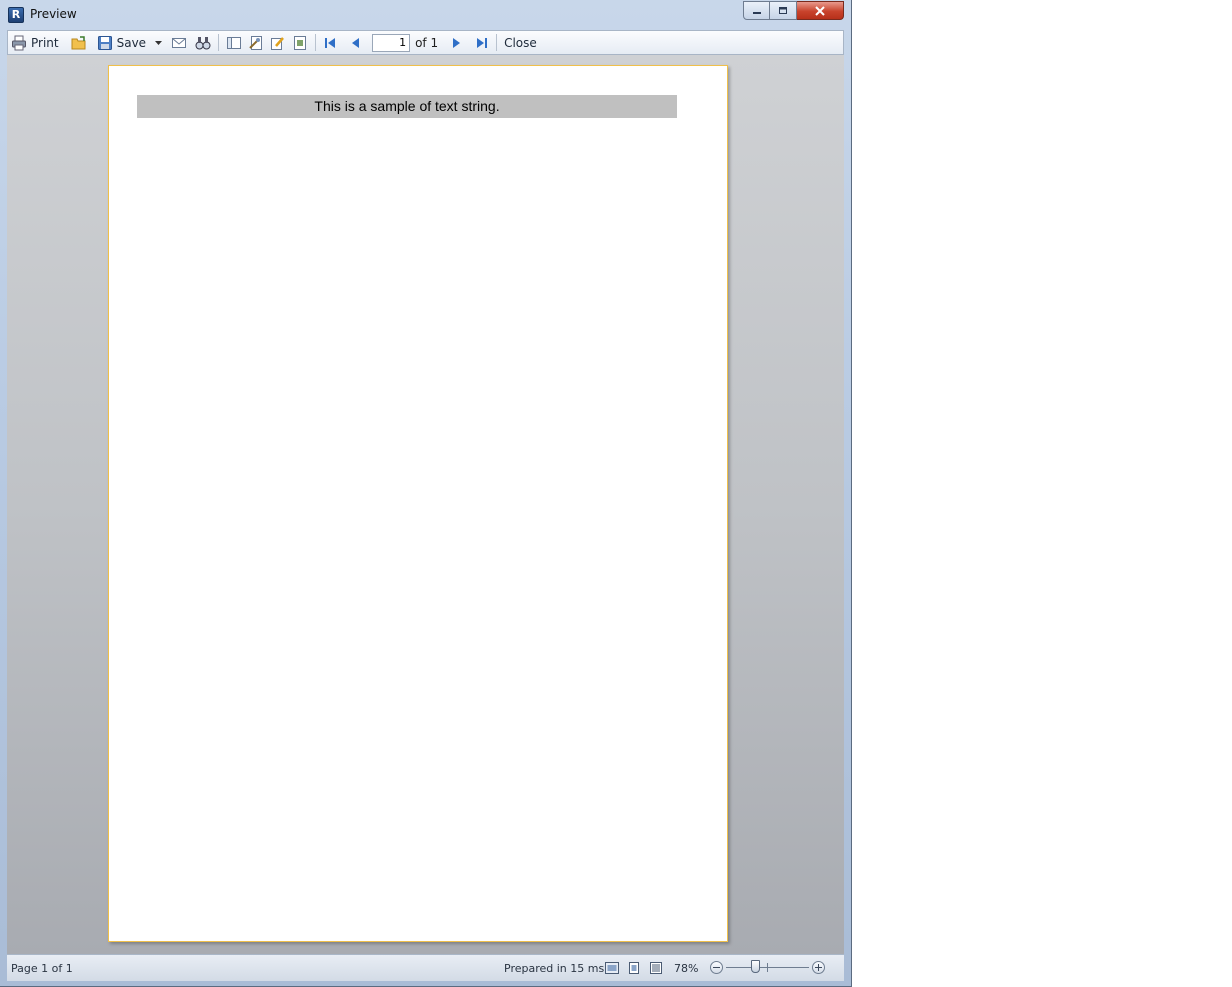  Describe the element at coordinates (554, 968) in the screenshot. I see `prepared-time: Prepared in 15 ms` at that location.